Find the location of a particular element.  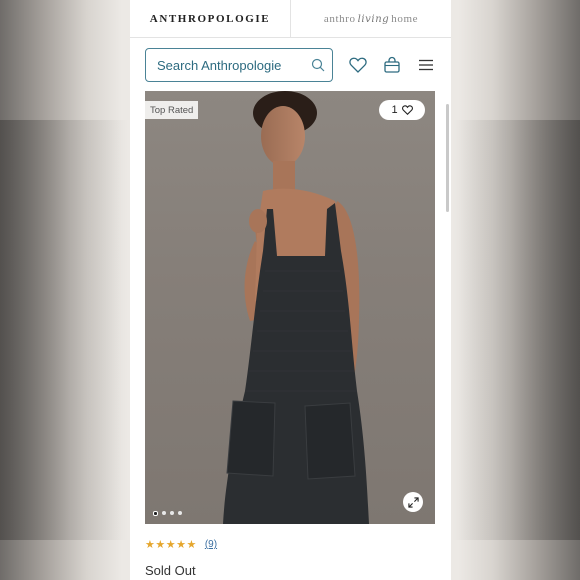

anthro-living-home-logo: anthro living home is located at coordinates (371, 19).